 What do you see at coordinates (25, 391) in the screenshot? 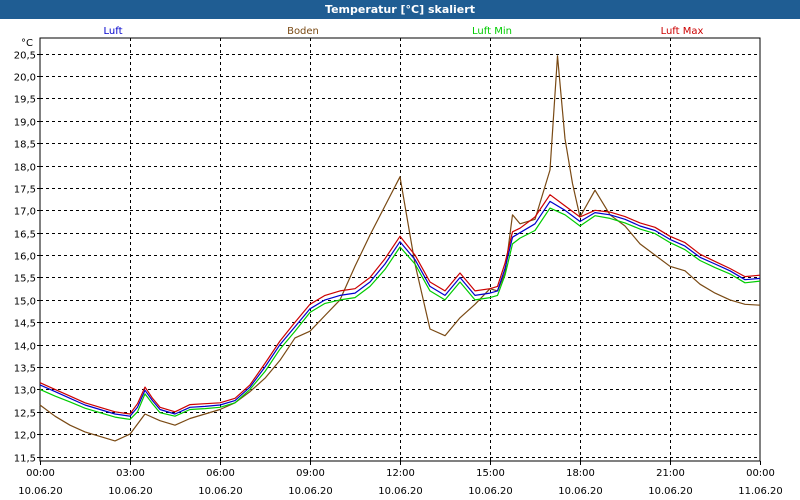
I see `y-tick-label: 13,0` at bounding box center [25, 391].